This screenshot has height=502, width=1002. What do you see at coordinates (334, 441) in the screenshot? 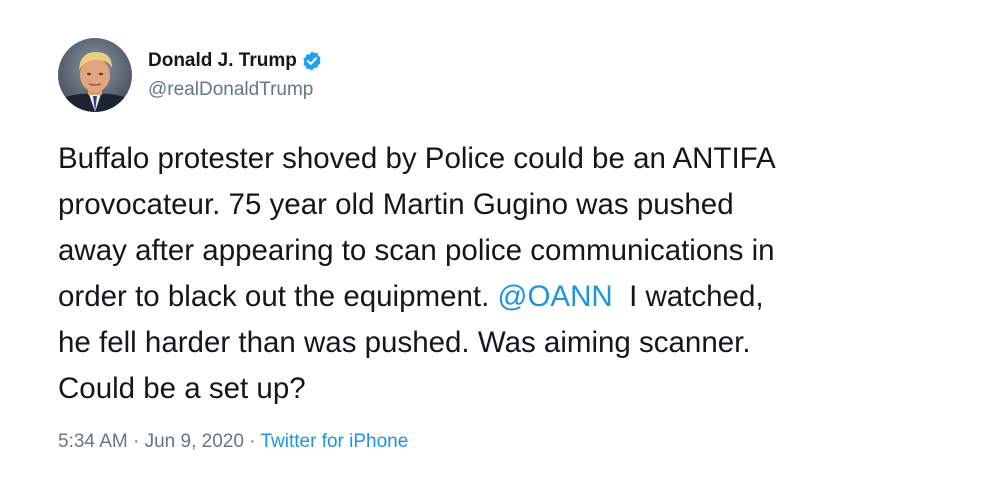
I see `tweet-source-link: Twitter for iPhone` at bounding box center [334, 441].